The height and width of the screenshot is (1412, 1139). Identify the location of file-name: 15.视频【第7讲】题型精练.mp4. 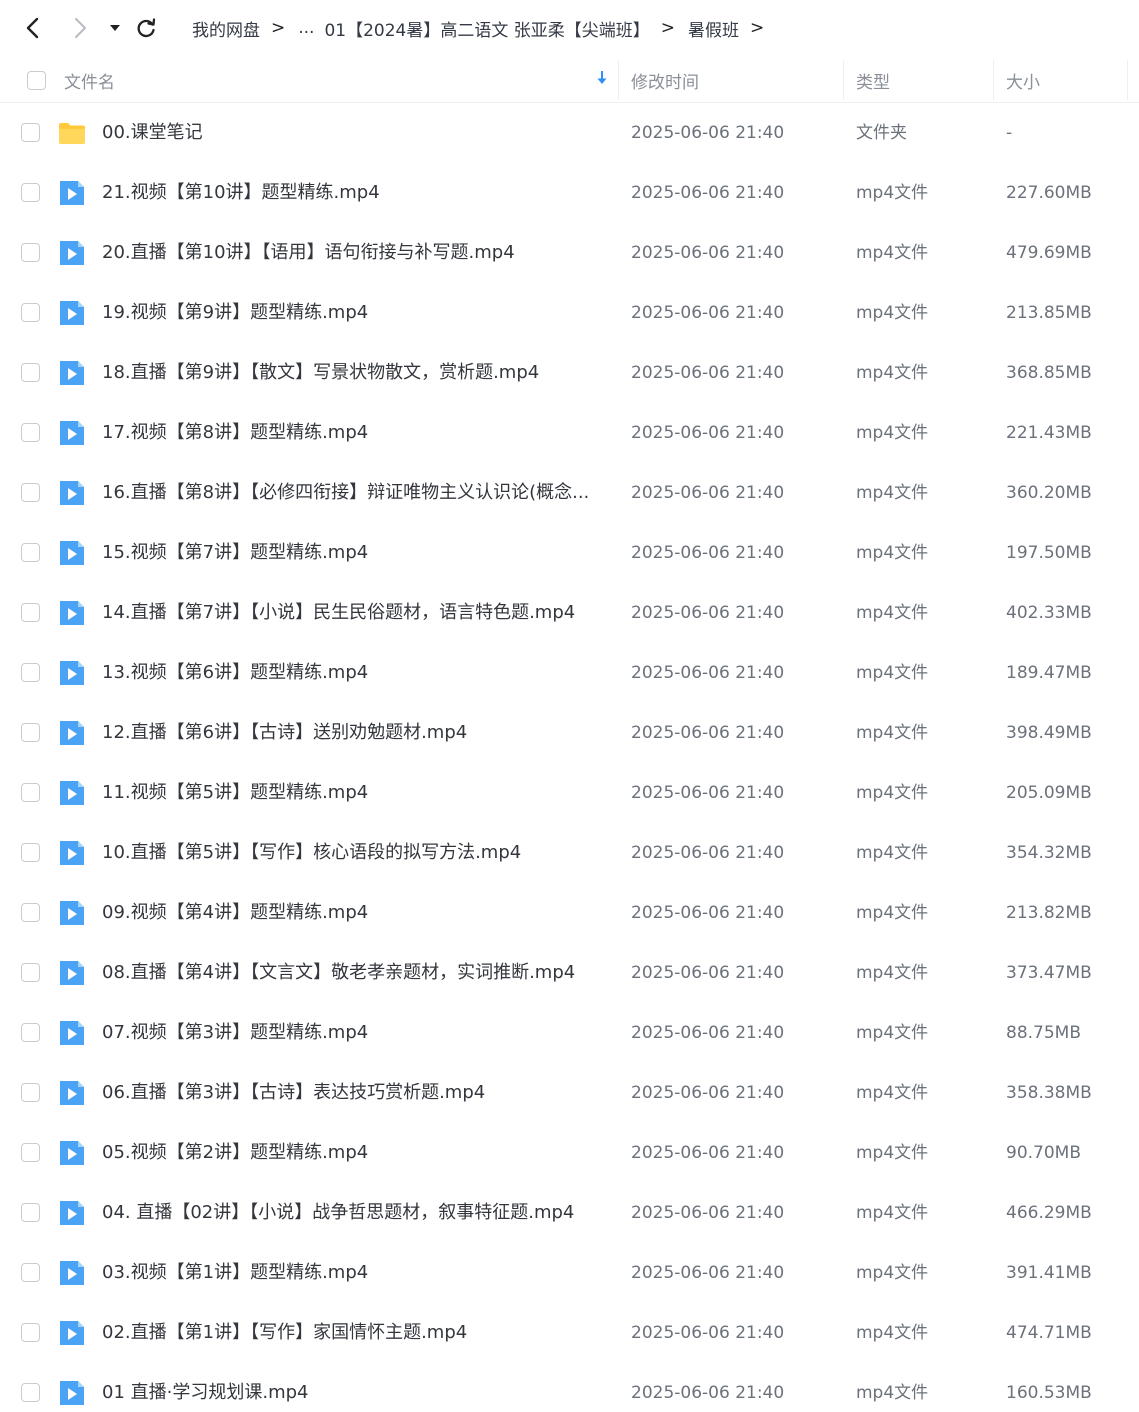
(352, 553).